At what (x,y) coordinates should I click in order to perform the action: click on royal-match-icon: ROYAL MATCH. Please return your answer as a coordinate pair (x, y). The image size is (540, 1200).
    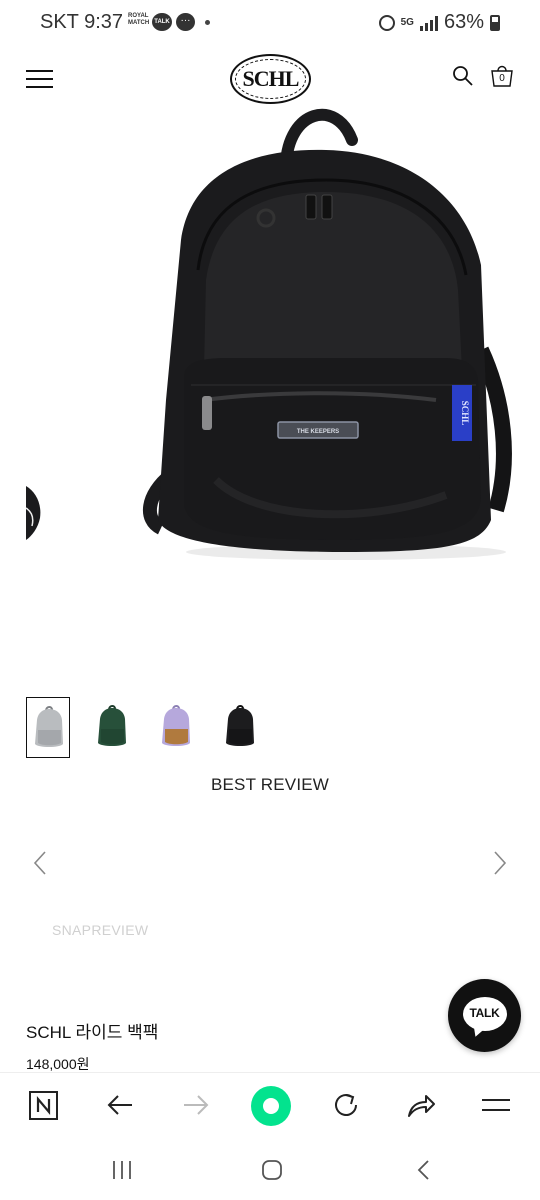
    Looking at the image, I should click on (139, 19).